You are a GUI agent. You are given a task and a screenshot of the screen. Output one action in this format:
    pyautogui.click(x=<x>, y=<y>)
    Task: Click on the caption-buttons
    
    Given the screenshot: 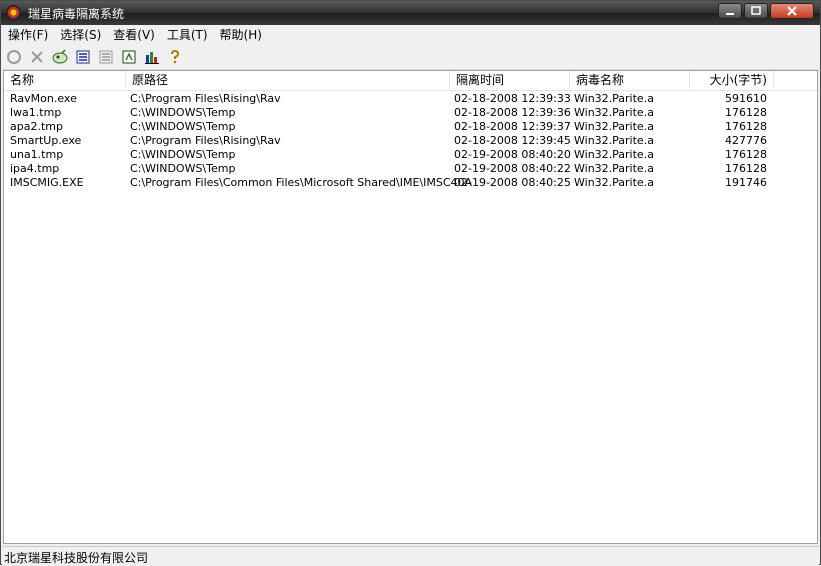 What is the action you would take?
    pyautogui.click(x=766, y=11)
    